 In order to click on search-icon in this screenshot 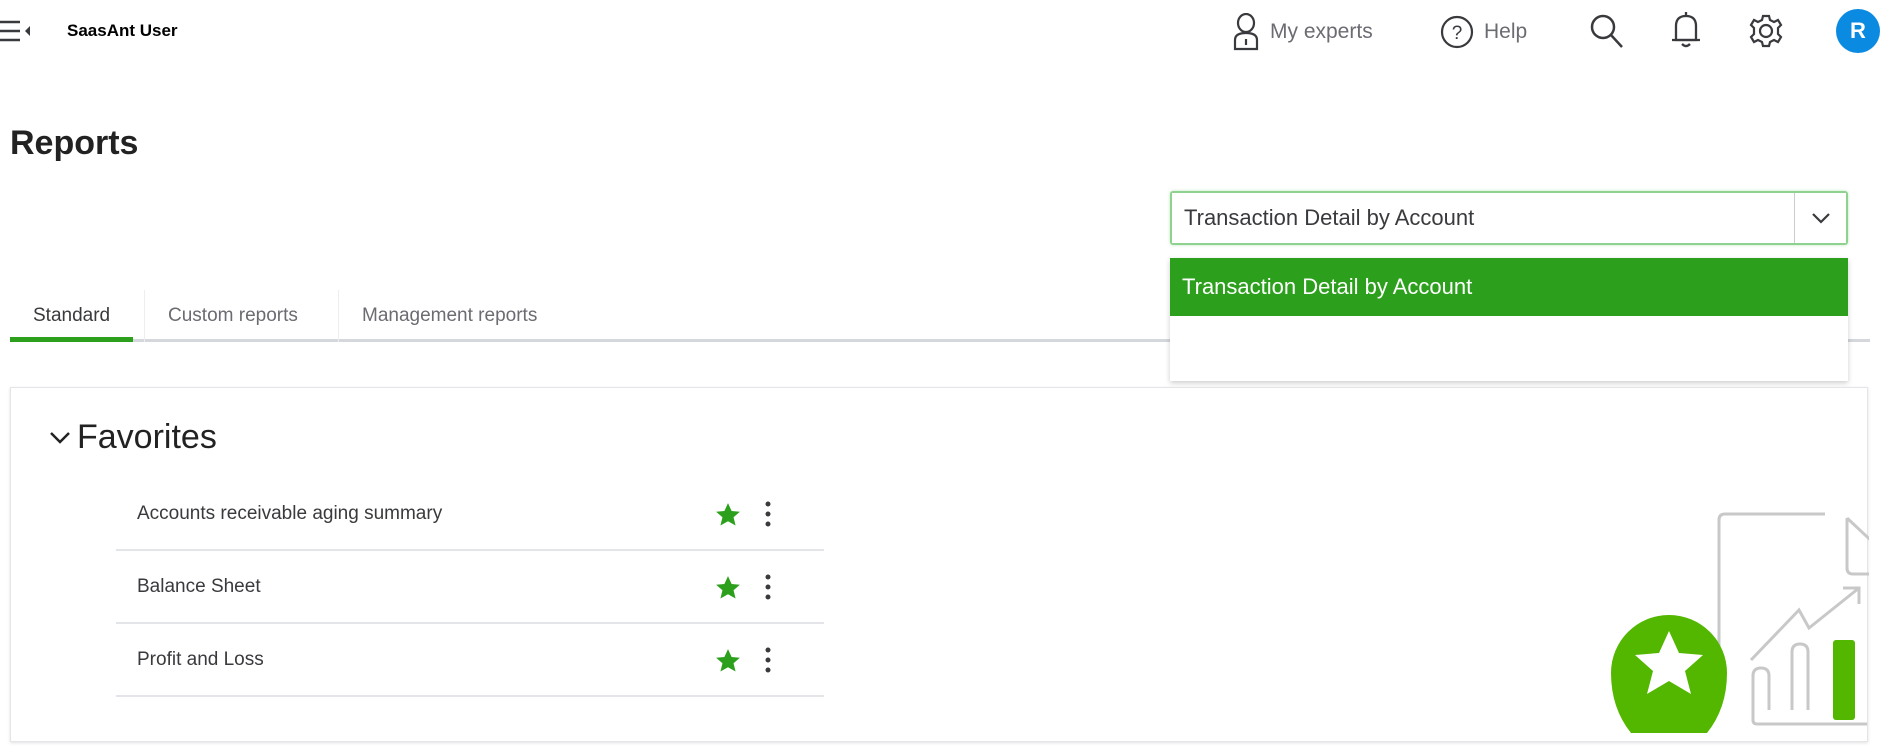, I will do `click(1607, 33)`.